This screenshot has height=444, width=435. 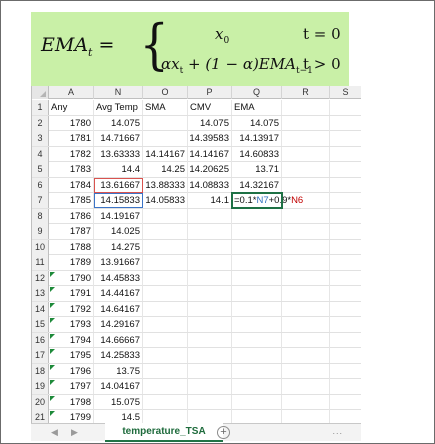 What do you see at coordinates (306, 402) in the screenshot?
I see `cell-r20` at bounding box center [306, 402].